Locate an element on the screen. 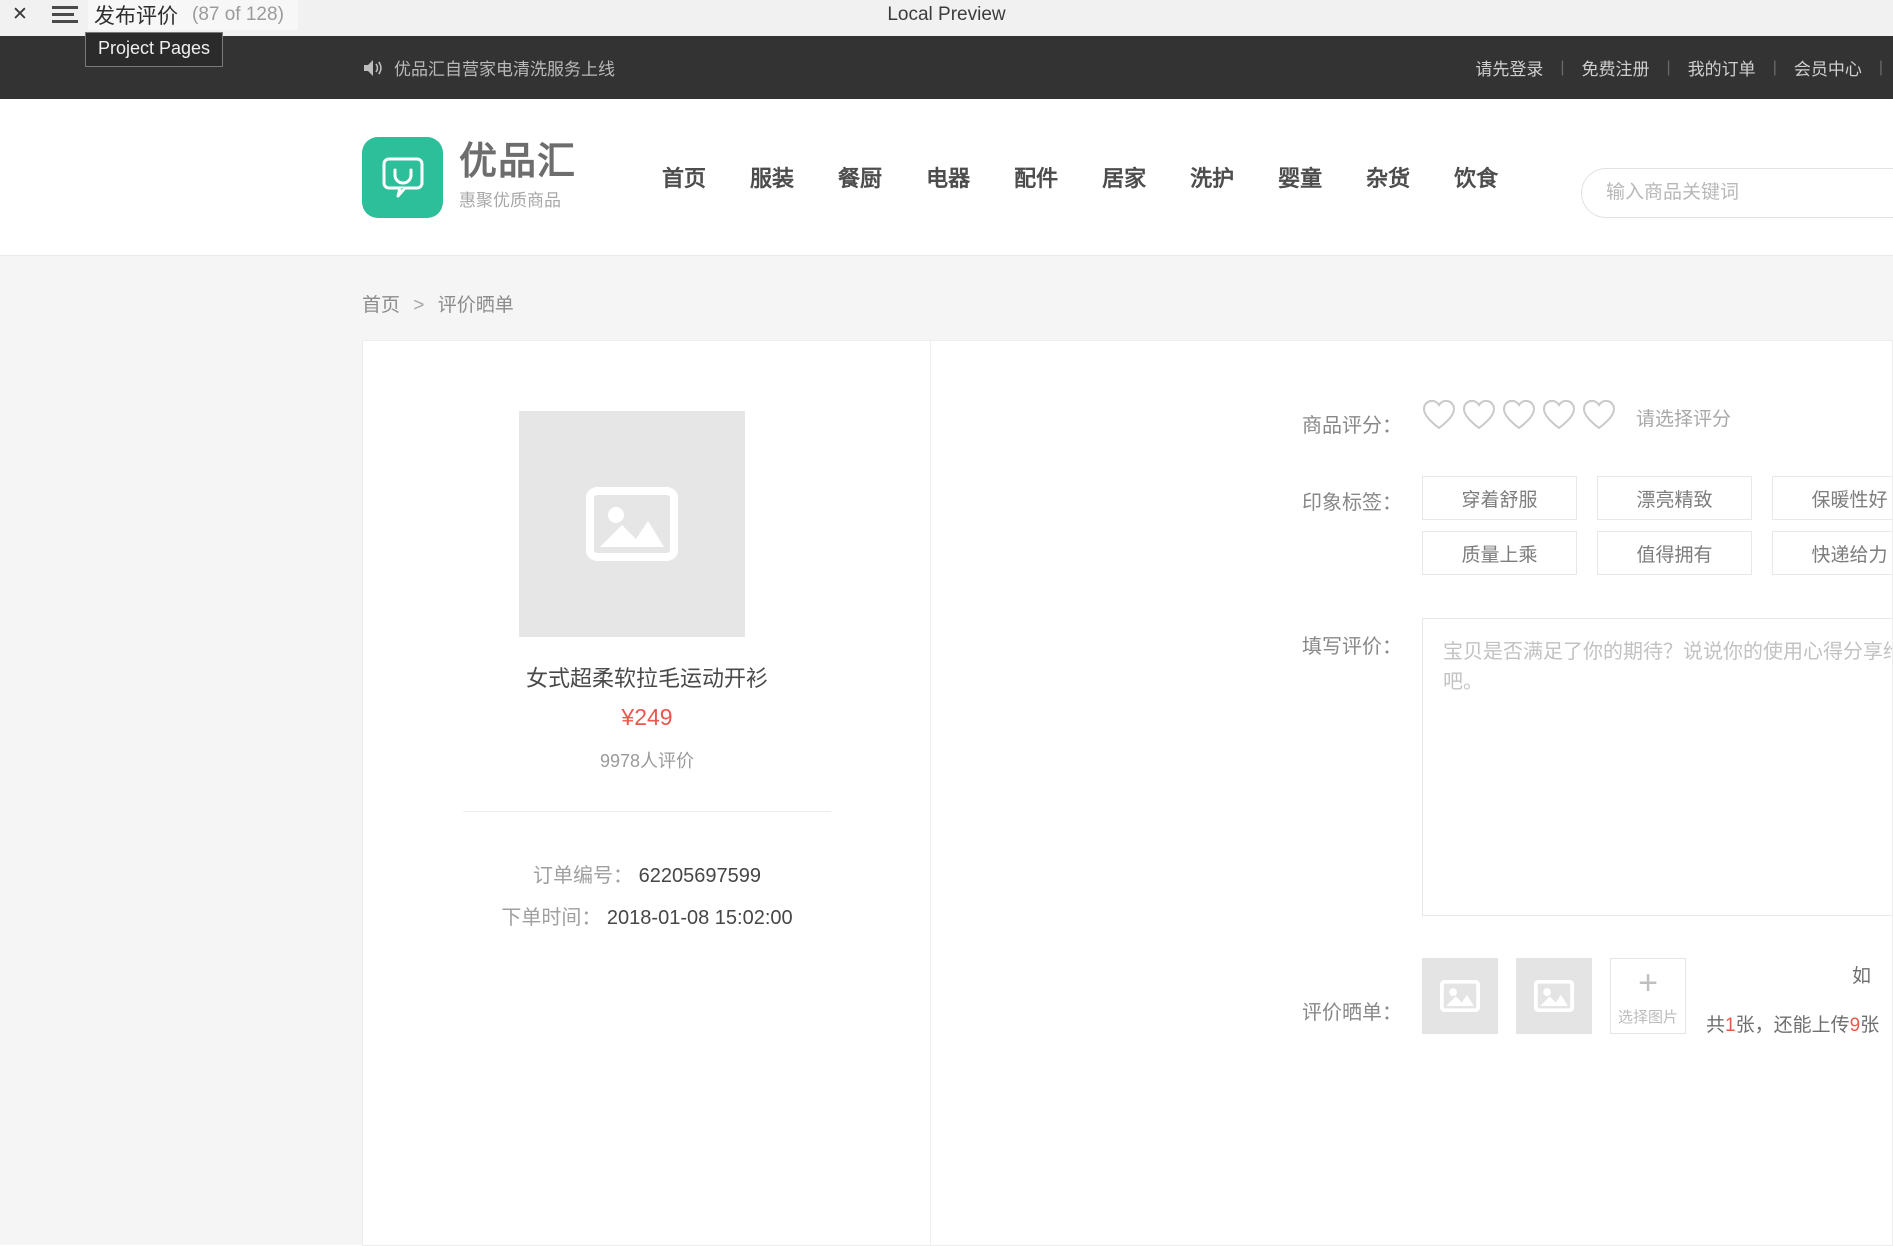 This screenshot has height=1246, width=1893. upload-count-remaining: 9 is located at coordinates (1855, 1025).